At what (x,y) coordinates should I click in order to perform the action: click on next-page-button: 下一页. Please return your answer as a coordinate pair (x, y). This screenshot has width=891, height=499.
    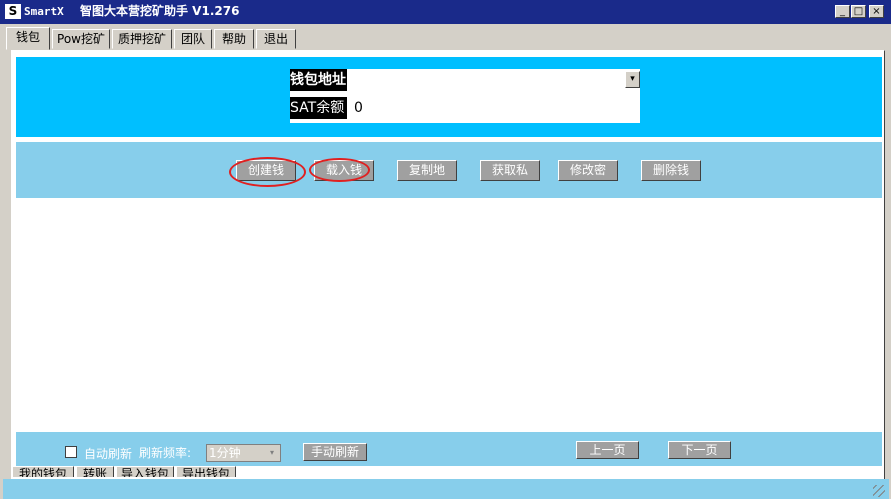
    Looking at the image, I should click on (699, 450).